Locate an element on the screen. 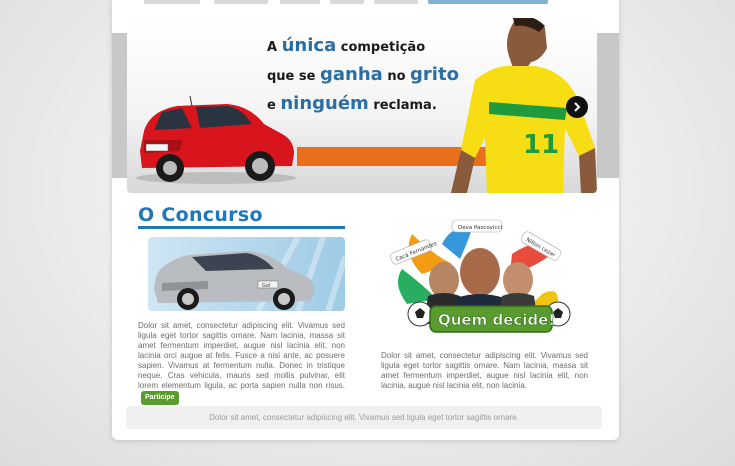 This screenshot has height=466, width=735. silver-car-image: Gol is located at coordinates (246, 274).